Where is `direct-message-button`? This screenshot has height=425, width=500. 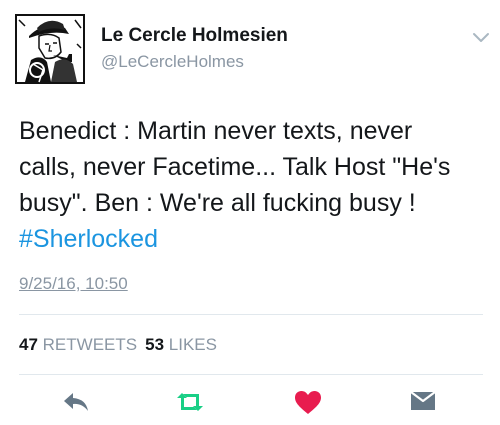 direct-message-button is located at coordinates (423, 403).